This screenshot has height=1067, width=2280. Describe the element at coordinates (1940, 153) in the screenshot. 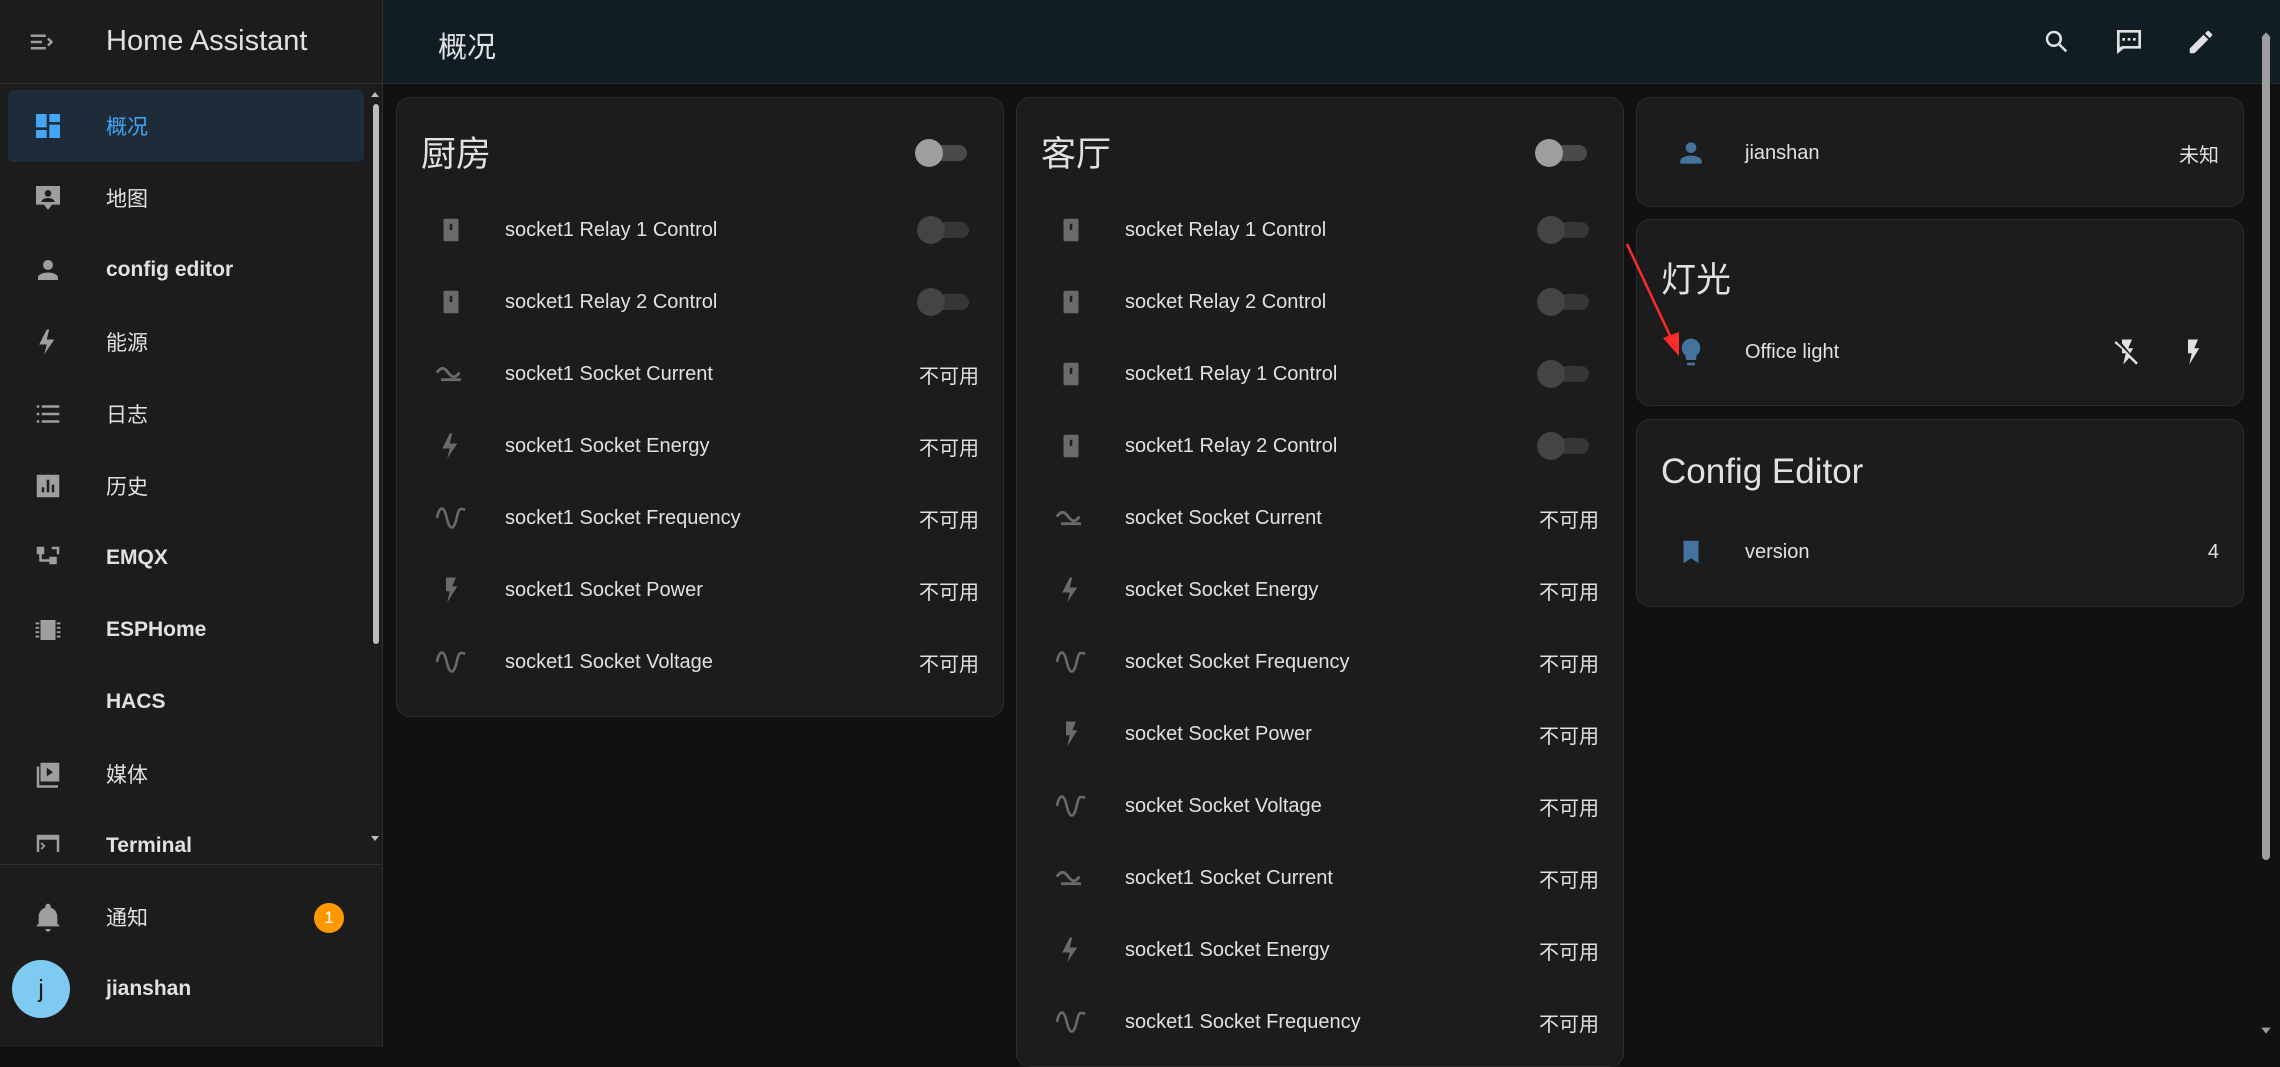

I see `entity-row: jianshan 未知` at that location.